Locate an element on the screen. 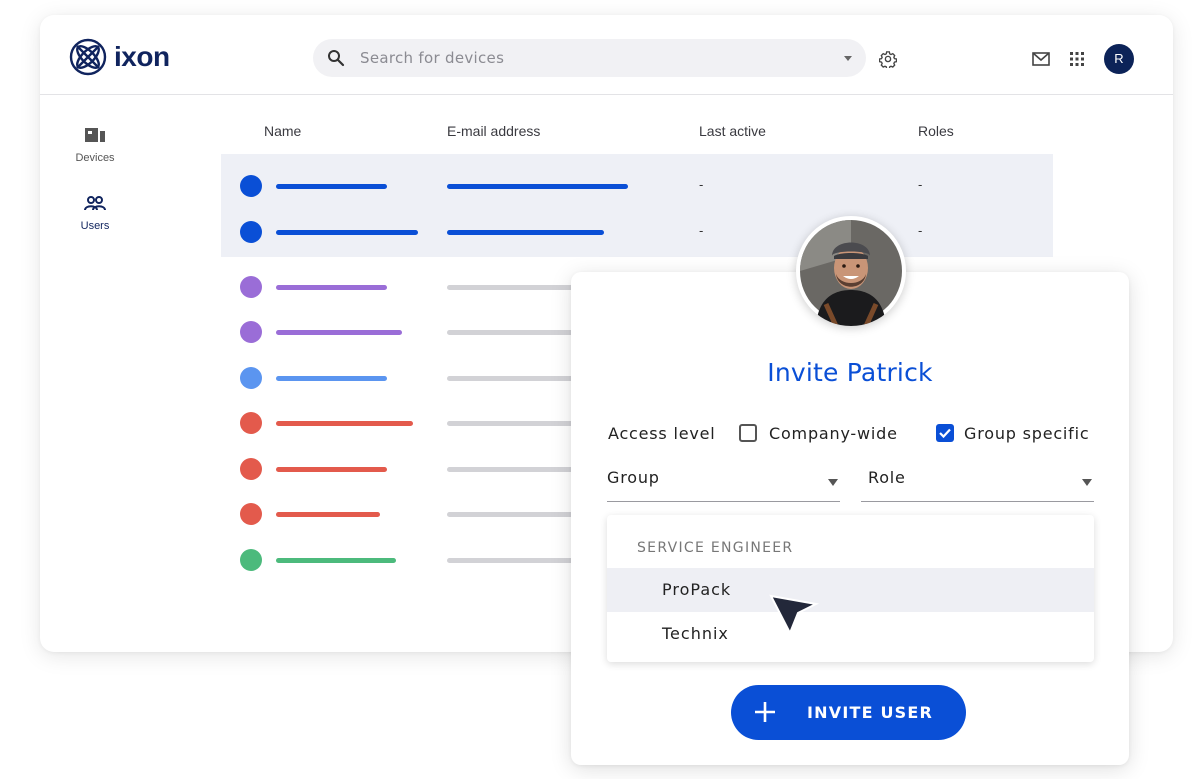 The width and height of the screenshot is (1200, 779). dialog-title: Invite Patrick is located at coordinates (850, 372).